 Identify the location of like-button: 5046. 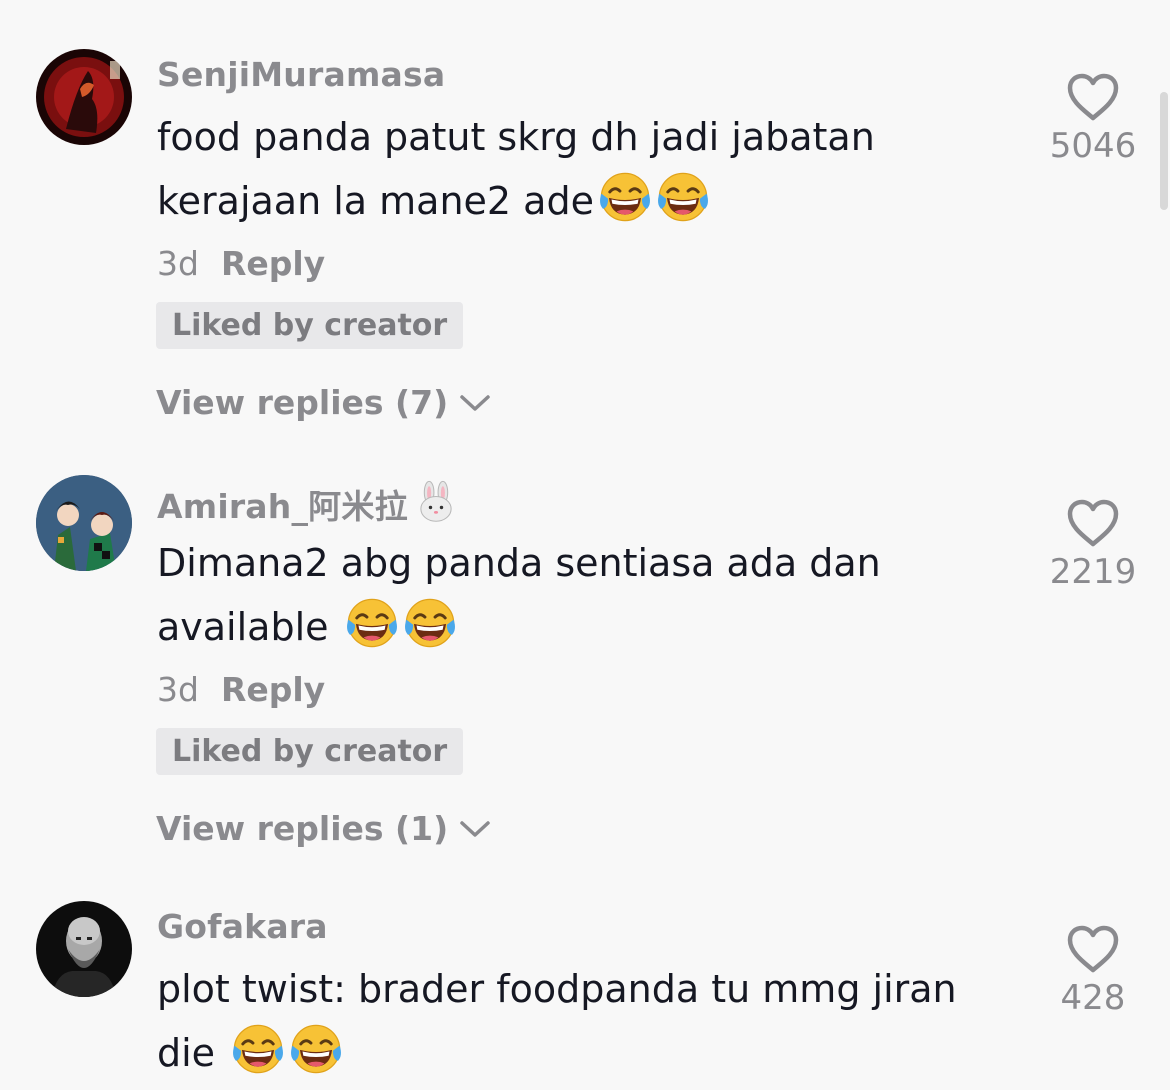
(1093, 119).